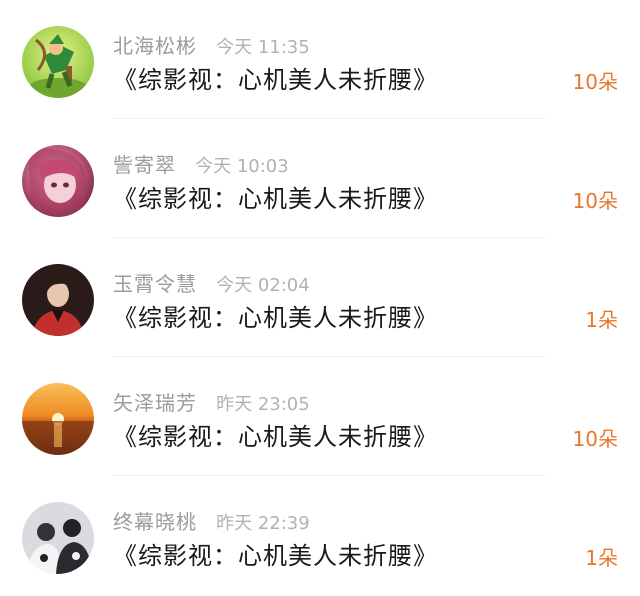  I want to click on item-meta: 终幕晓桃 昨天 22:39, so click(211, 520).